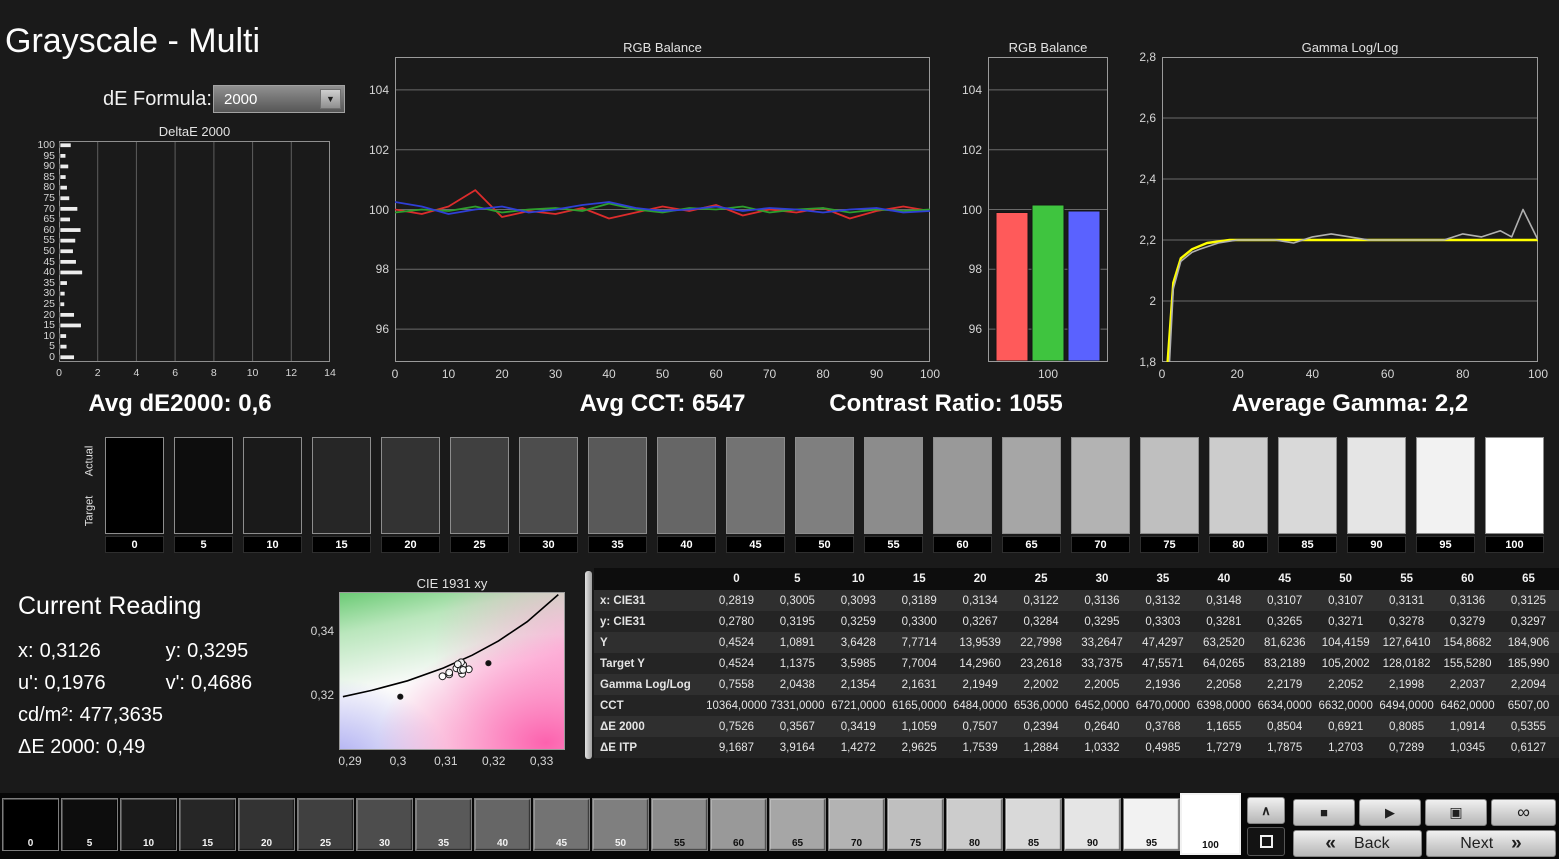 Image resolution: width=1559 pixels, height=859 pixels. Describe the element at coordinates (279, 99) in the screenshot. I see `de-formula-dropdown: 2000 ▼` at that location.